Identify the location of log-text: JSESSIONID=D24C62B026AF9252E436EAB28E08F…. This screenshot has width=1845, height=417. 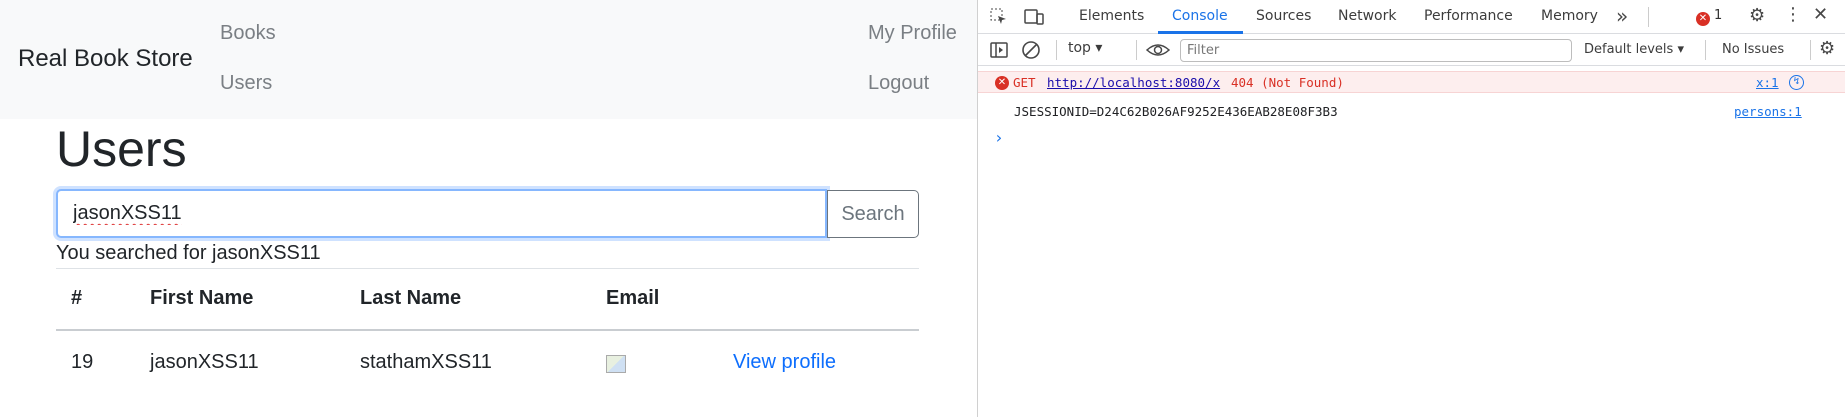
(1176, 111).